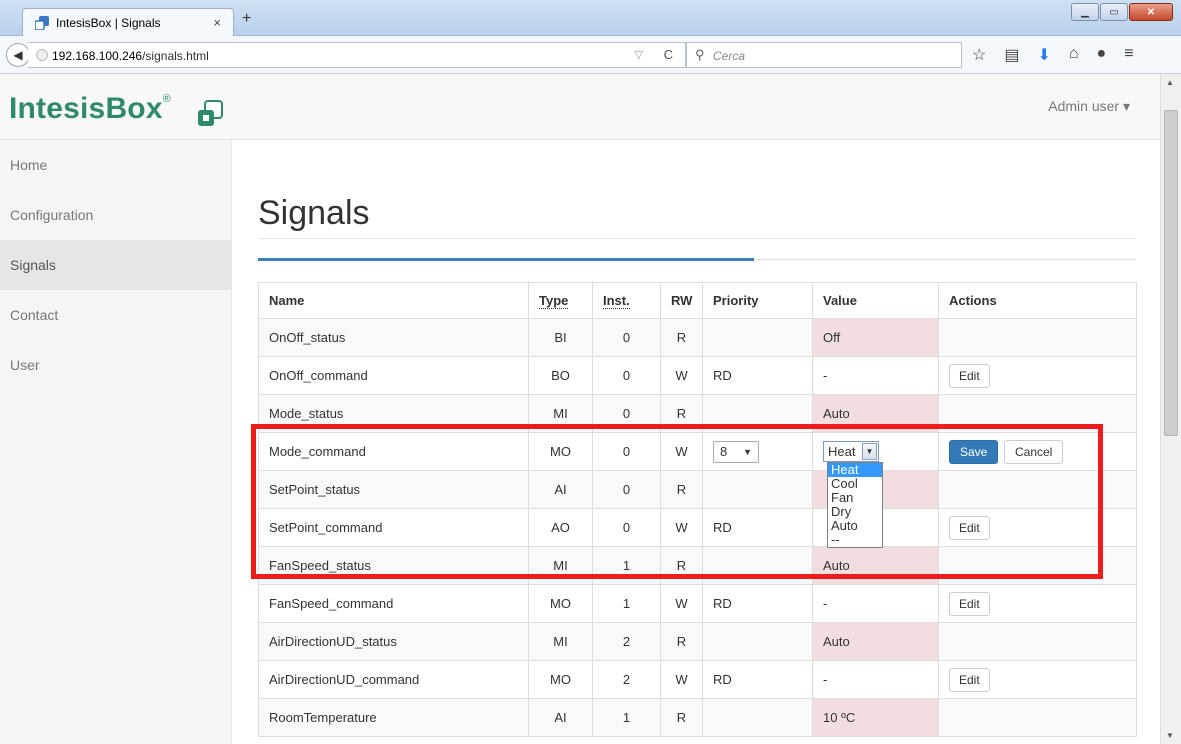 The image size is (1181, 744). Describe the element at coordinates (393, 565) in the screenshot. I see `cell-name: FanSpeed_status` at that location.